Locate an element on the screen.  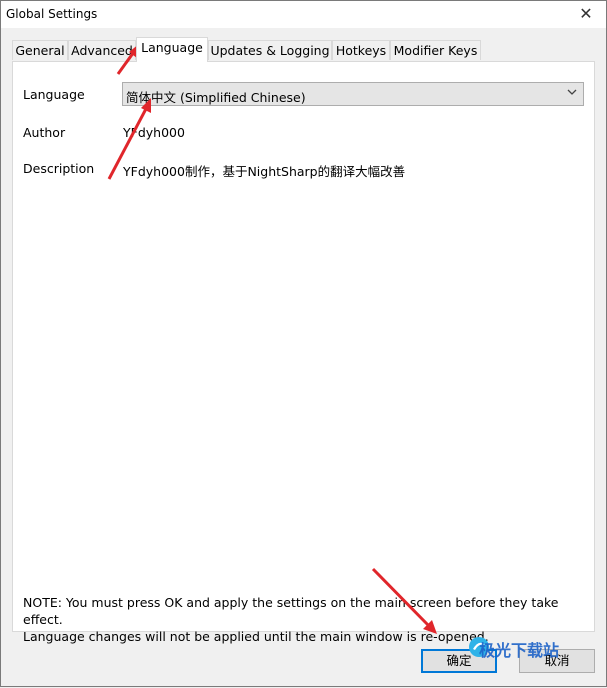
description-value: YFdyh000制作，基于NightSharp的翻译大幅改善 is located at coordinates (264, 171).